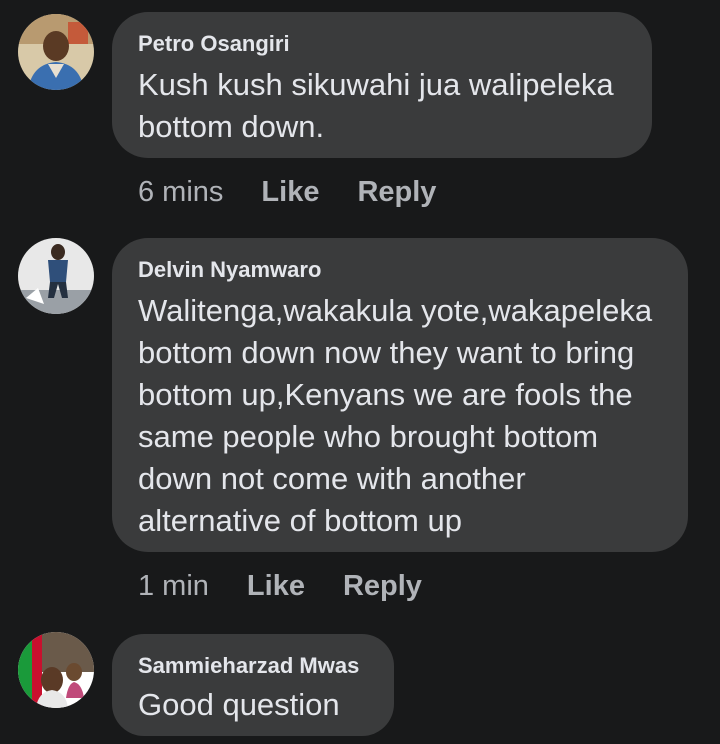 This screenshot has width=720, height=744. I want to click on comment-actions: 6 mins Like Reply, so click(287, 192).